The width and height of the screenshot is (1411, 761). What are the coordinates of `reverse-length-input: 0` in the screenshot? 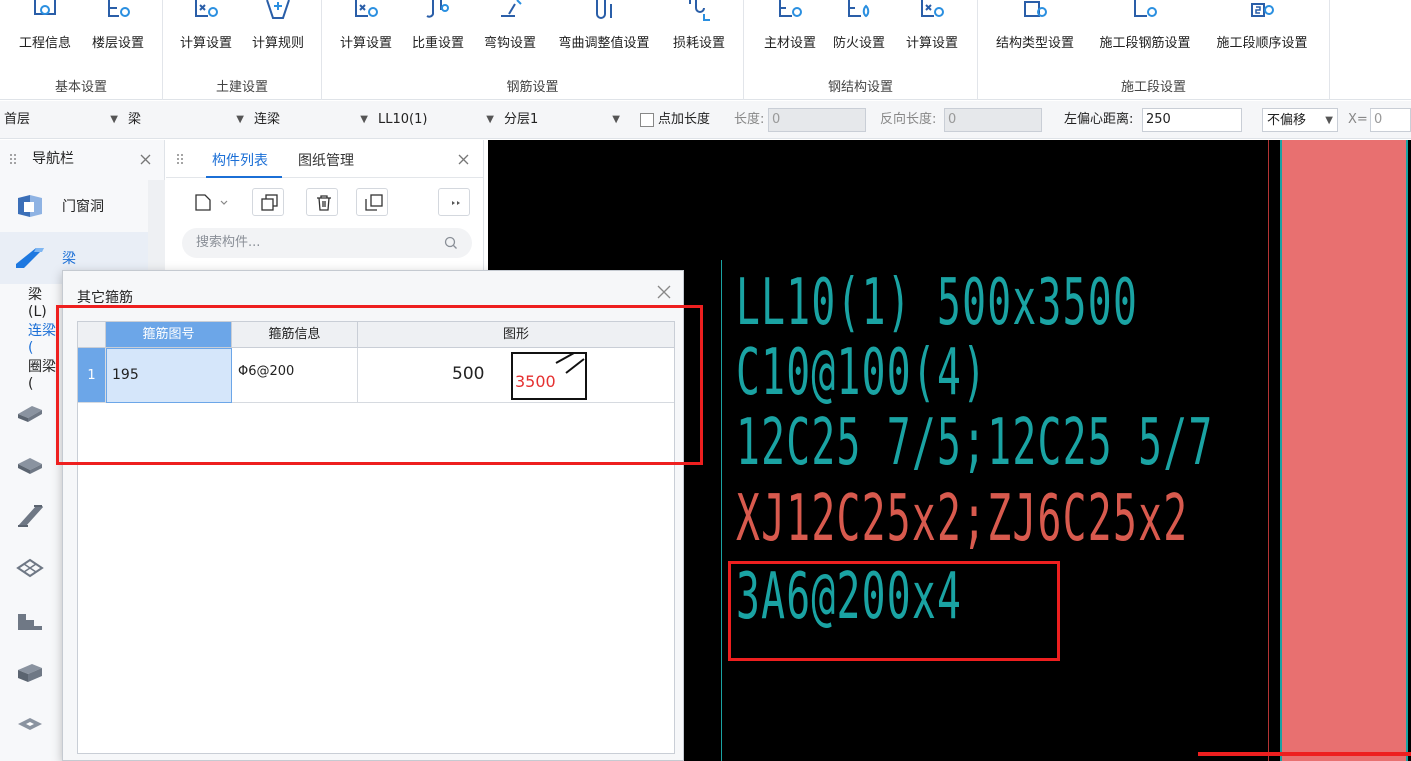 It's located at (993, 120).